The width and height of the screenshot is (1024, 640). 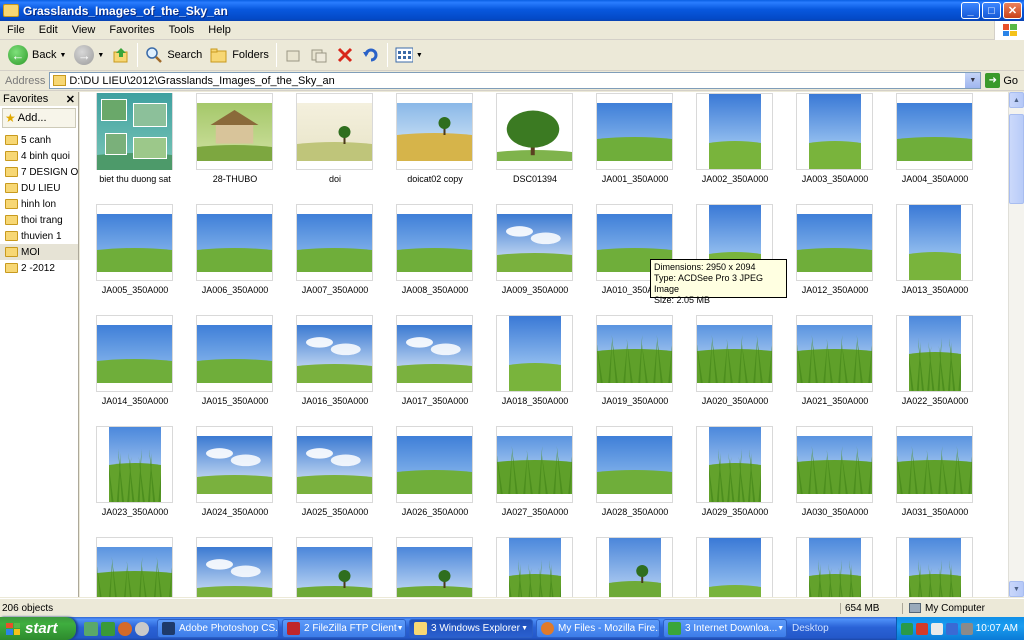 I want to click on file-thumbnail: JA003_350A000, so click(x=832, y=145).